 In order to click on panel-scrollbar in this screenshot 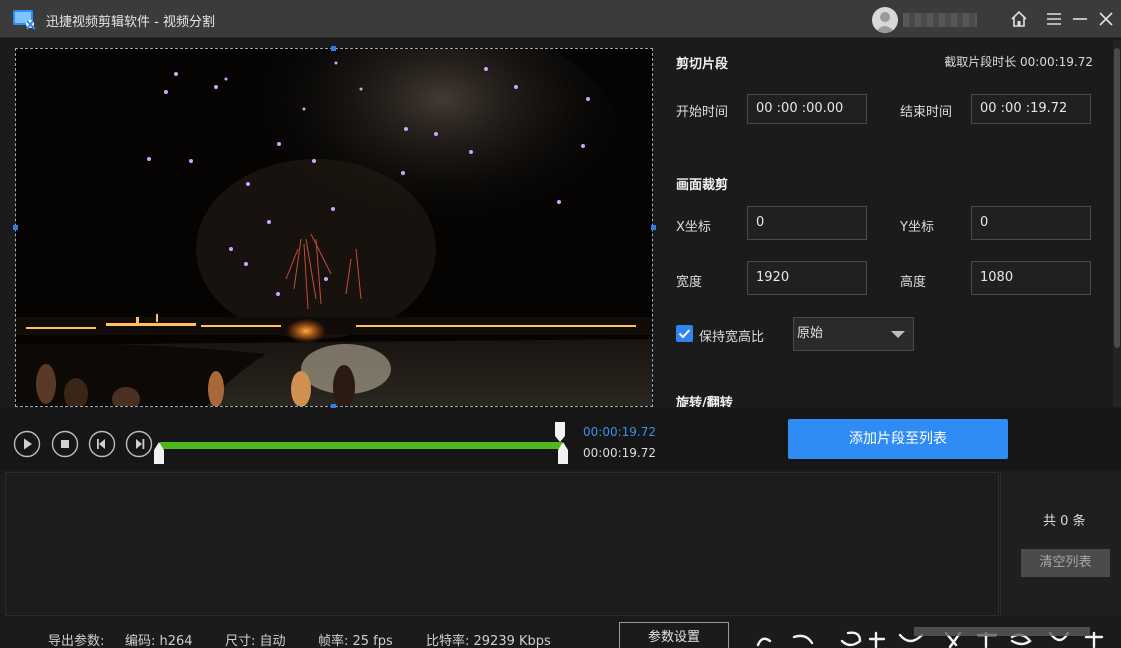, I will do `click(1117, 223)`.